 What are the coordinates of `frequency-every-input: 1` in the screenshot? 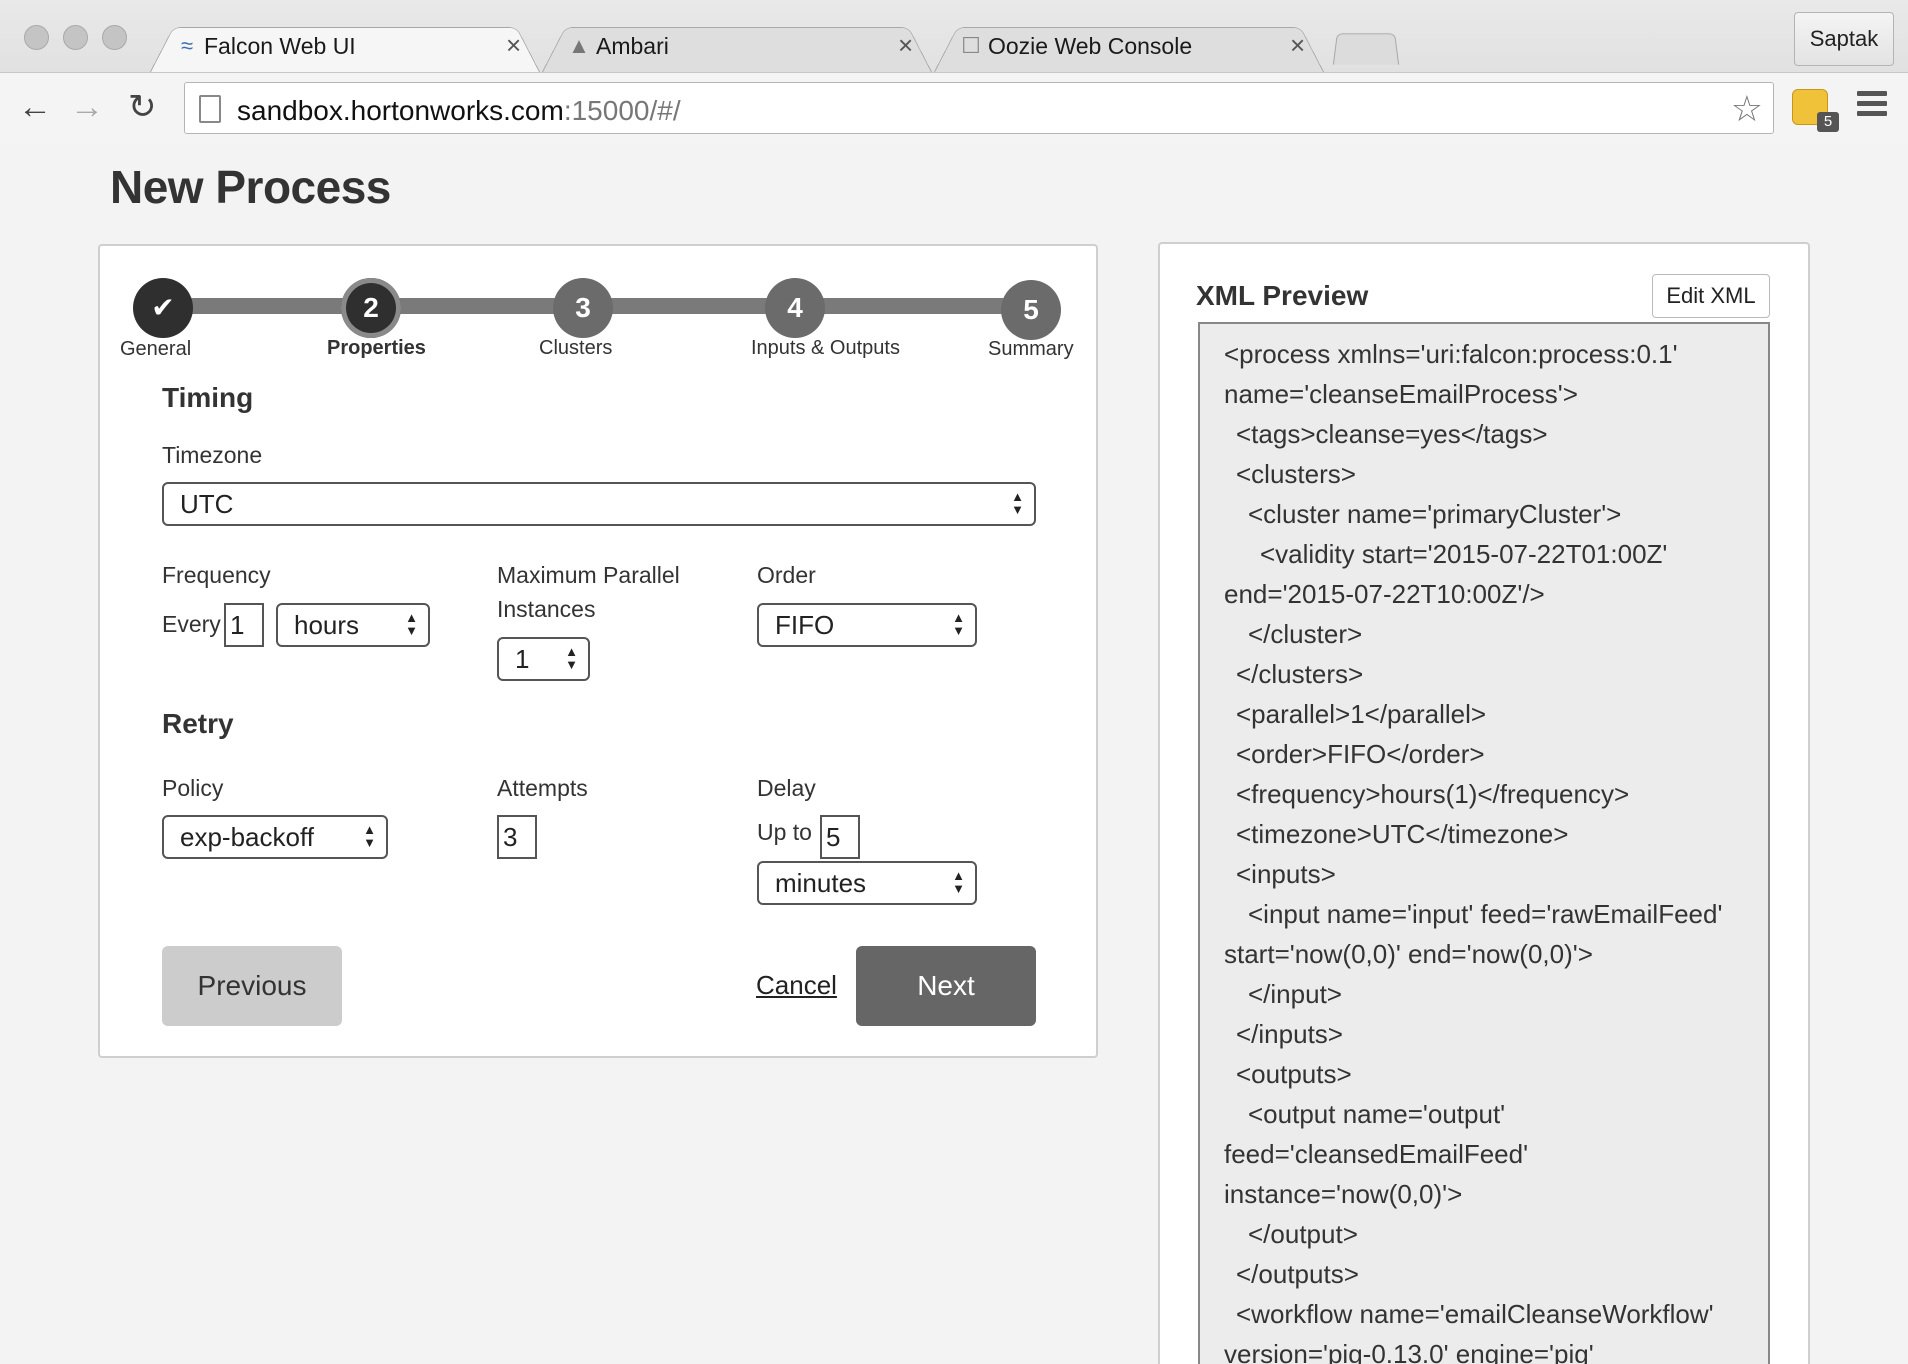 It's located at (244, 625).